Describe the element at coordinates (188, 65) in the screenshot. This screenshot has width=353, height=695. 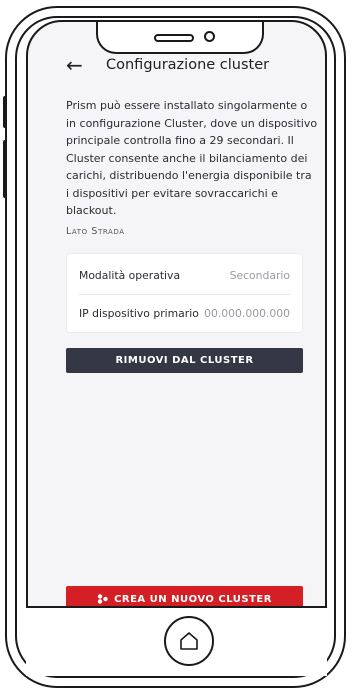
I see `page-title: Configurazione cluster` at that location.